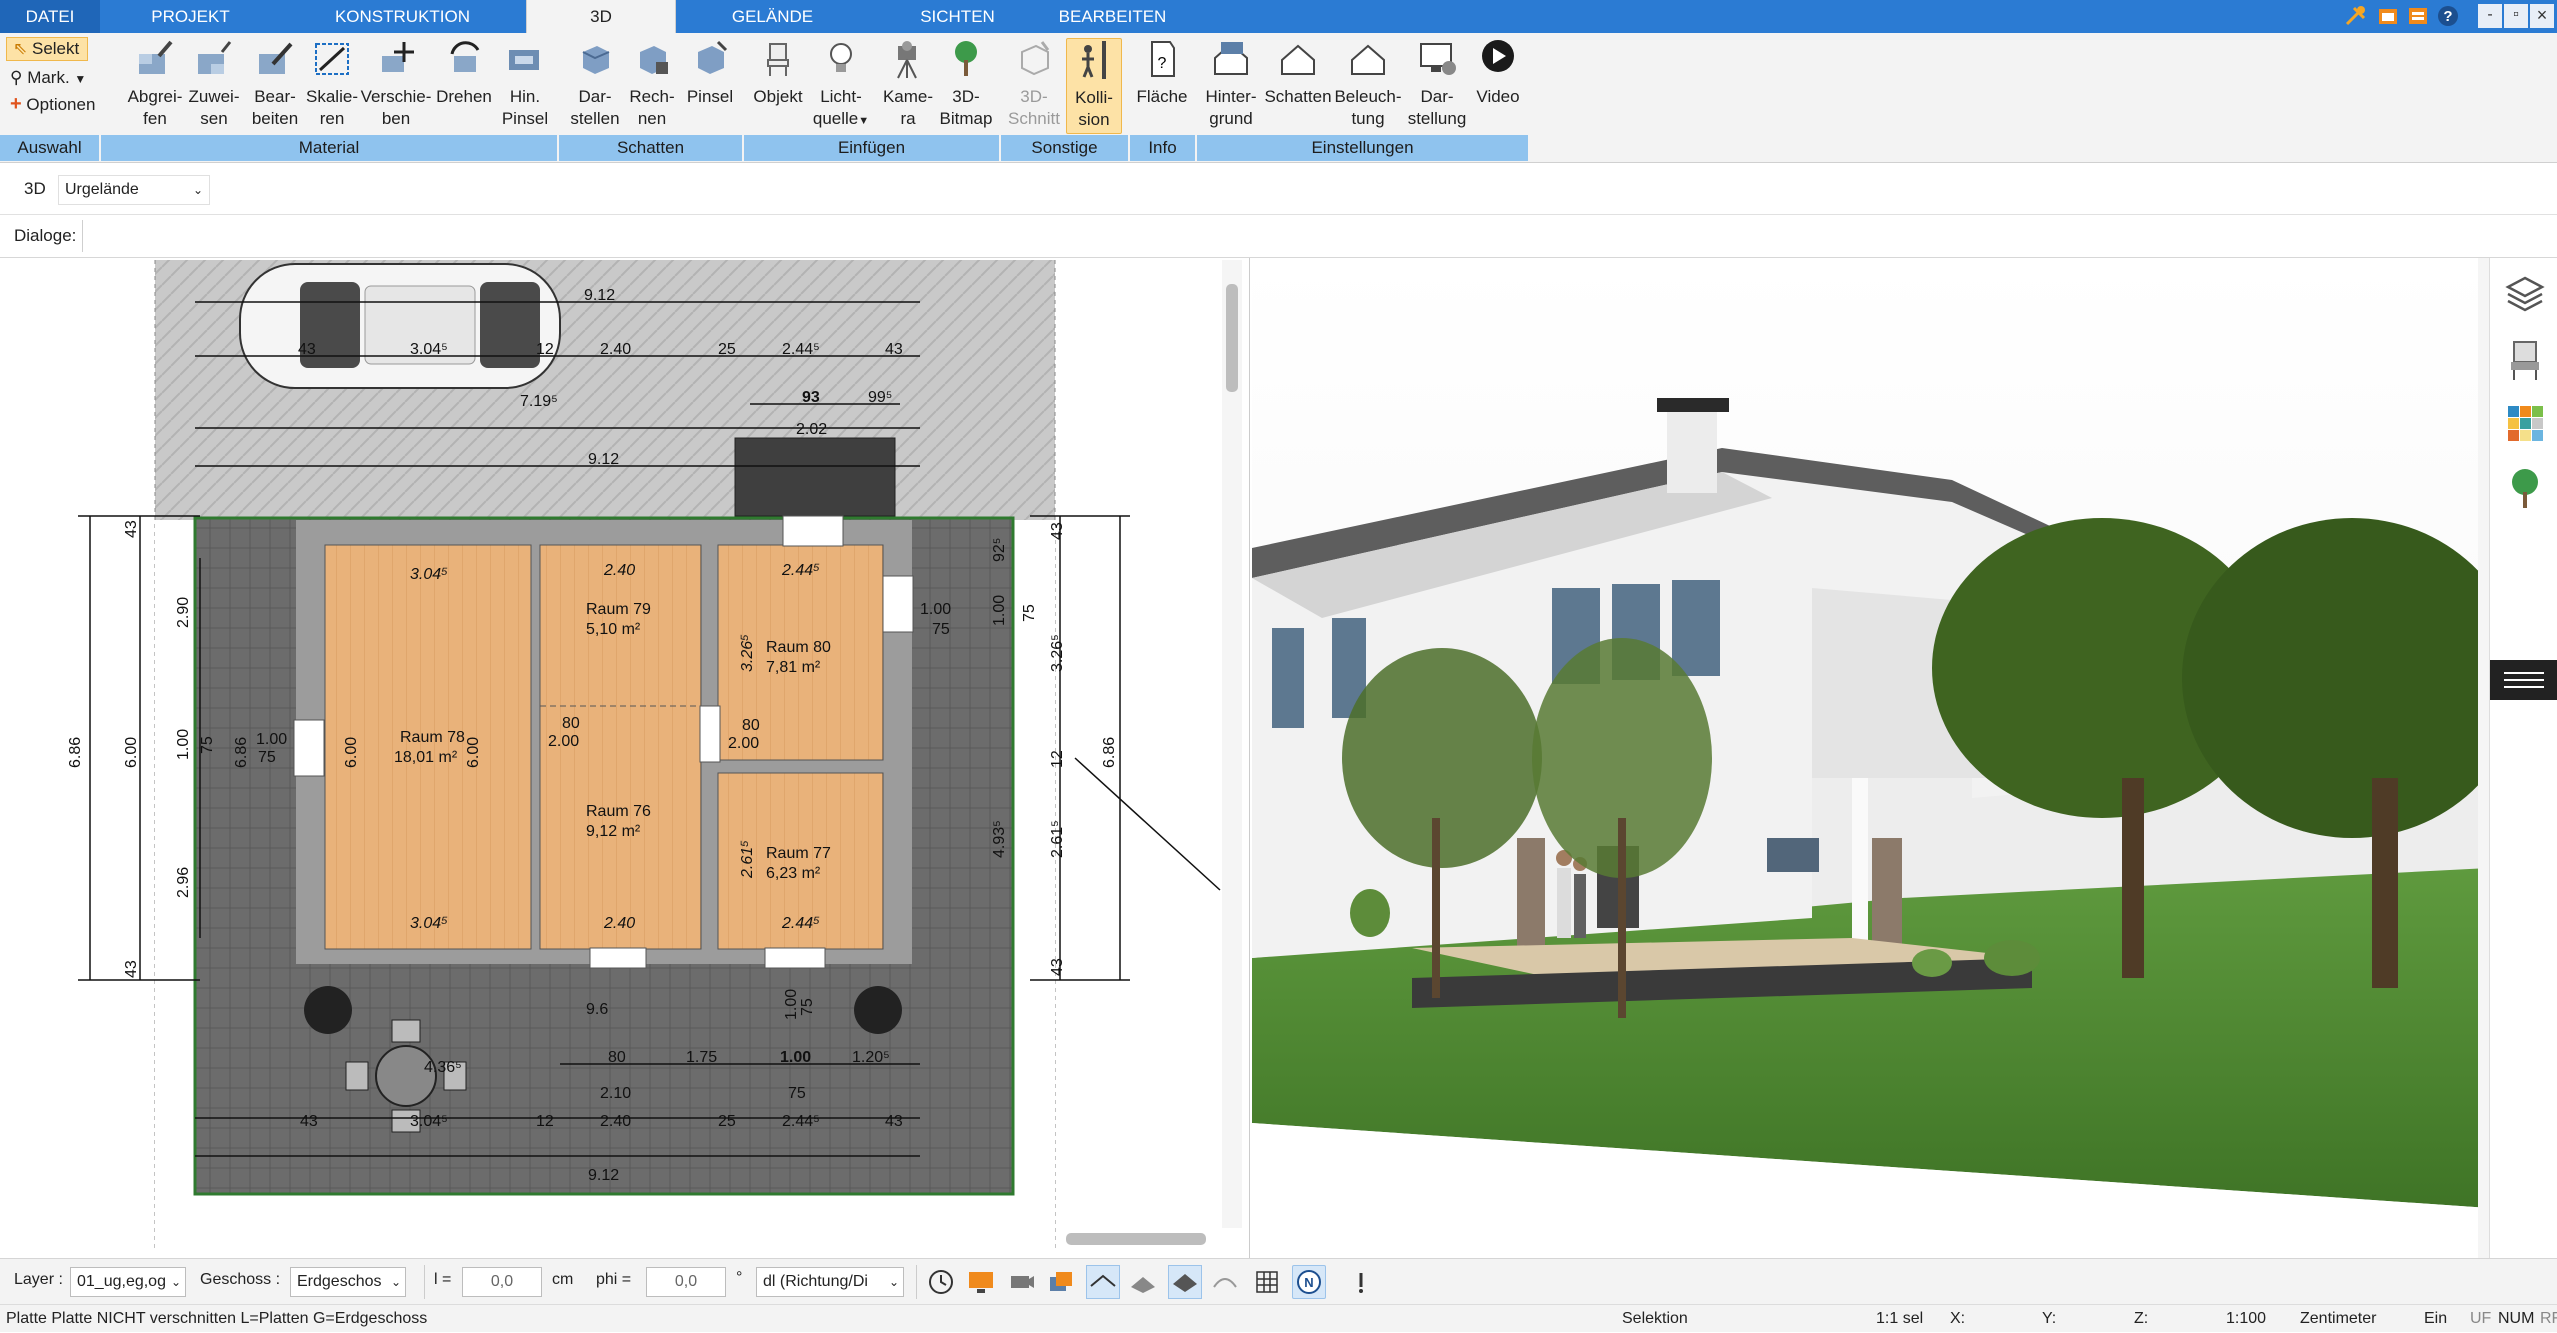 The height and width of the screenshot is (1333, 2557). What do you see at coordinates (686, 1282) in the screenshot?
I see `phi-input: 0,0` at bounding box center [686, 1282].